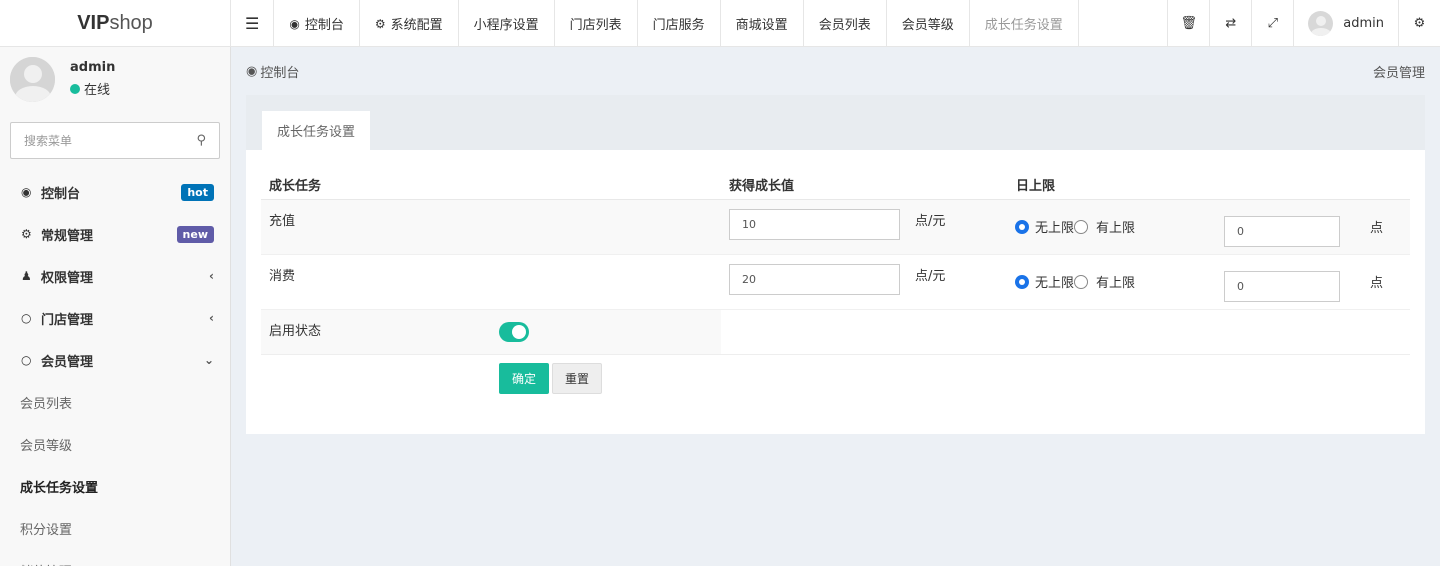 The width and height of the screenshot is (1440, 566). What do you see at coordinates (32, 79) in the screenshot?
I see `sidebar-avatar` at bounding box center [32, 79].